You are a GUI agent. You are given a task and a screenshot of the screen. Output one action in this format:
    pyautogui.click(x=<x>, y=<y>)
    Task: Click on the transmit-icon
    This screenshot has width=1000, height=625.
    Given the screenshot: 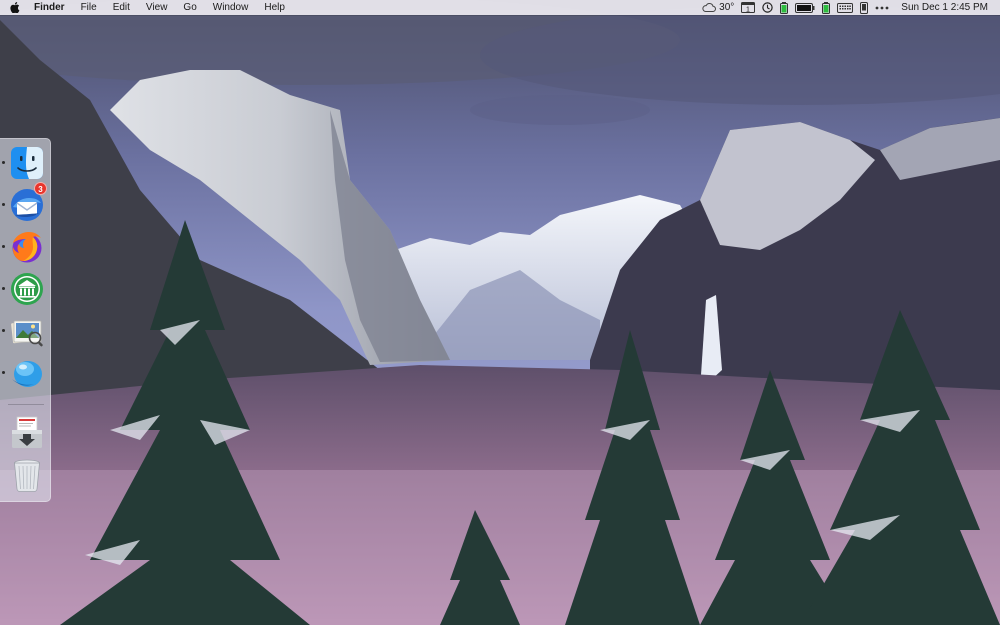 What is the action you would take?
    pyautogui.click(x=27, y=374)
    